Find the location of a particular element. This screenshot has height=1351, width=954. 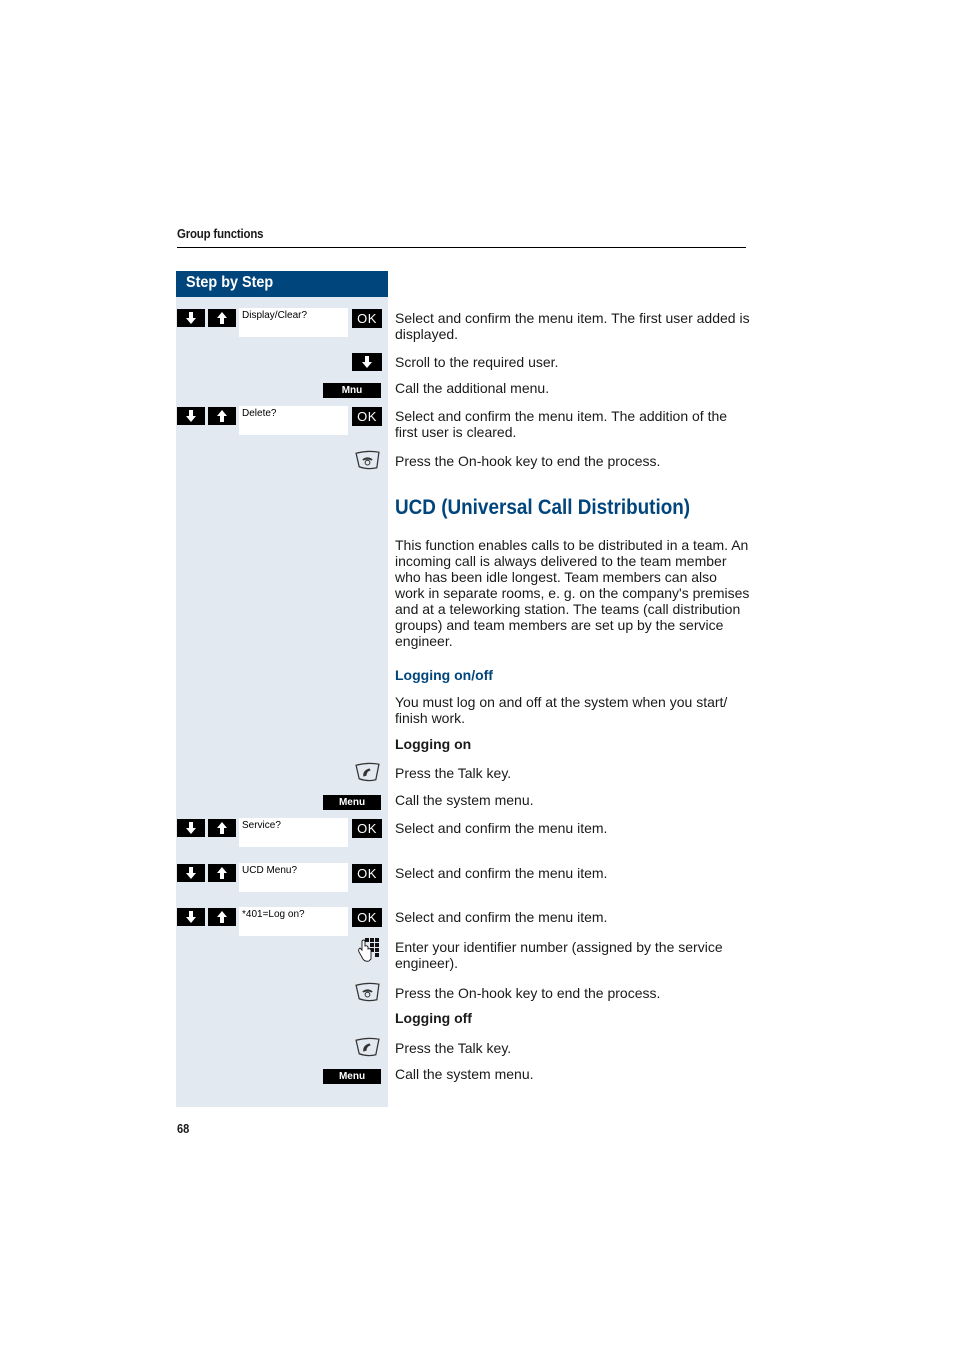

mnu-softkey: Mnu is located at coordinates (352, 390).